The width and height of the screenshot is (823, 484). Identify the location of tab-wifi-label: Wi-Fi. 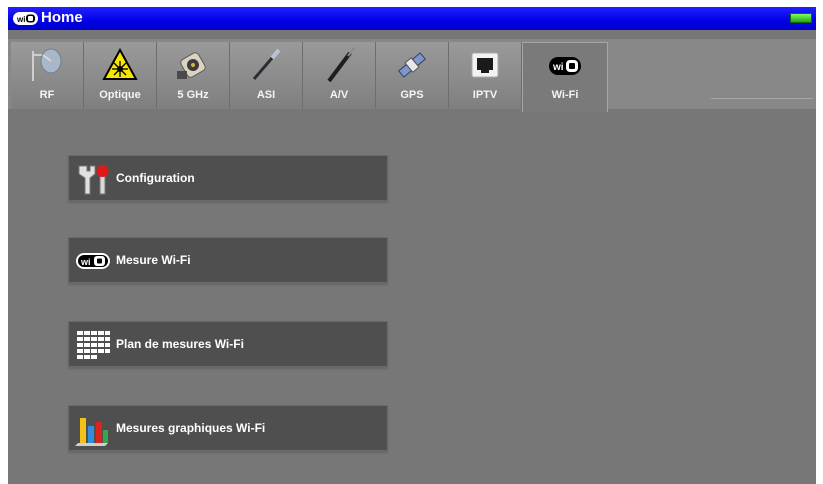
(565, 95).